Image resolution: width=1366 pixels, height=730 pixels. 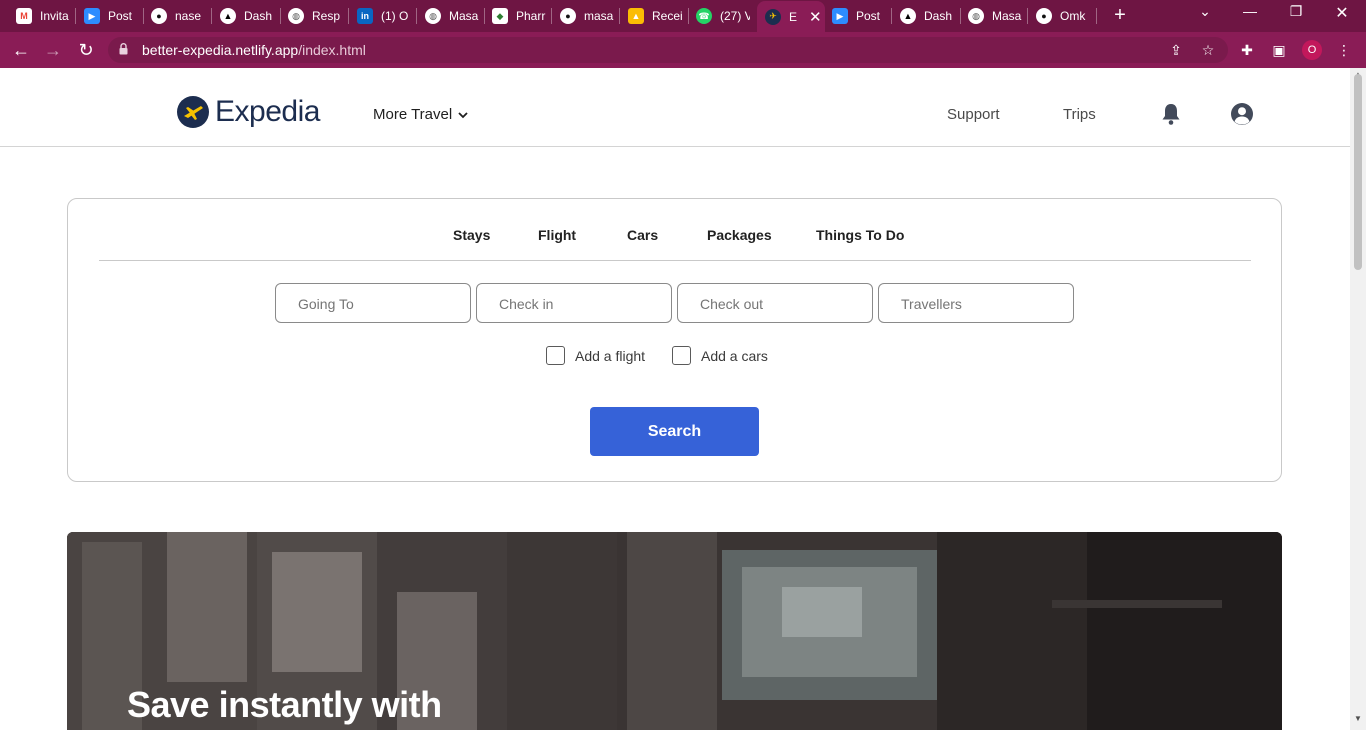 I want to click on add-flight-checkbox, so click(x=555, y=355).